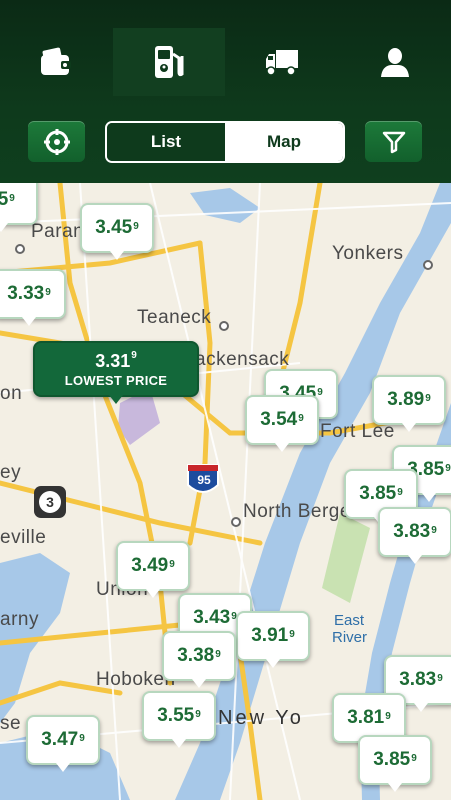 The width and height of the screenshot is (451, 800). I want to click on price-value: 3.54, so click(279, 419).